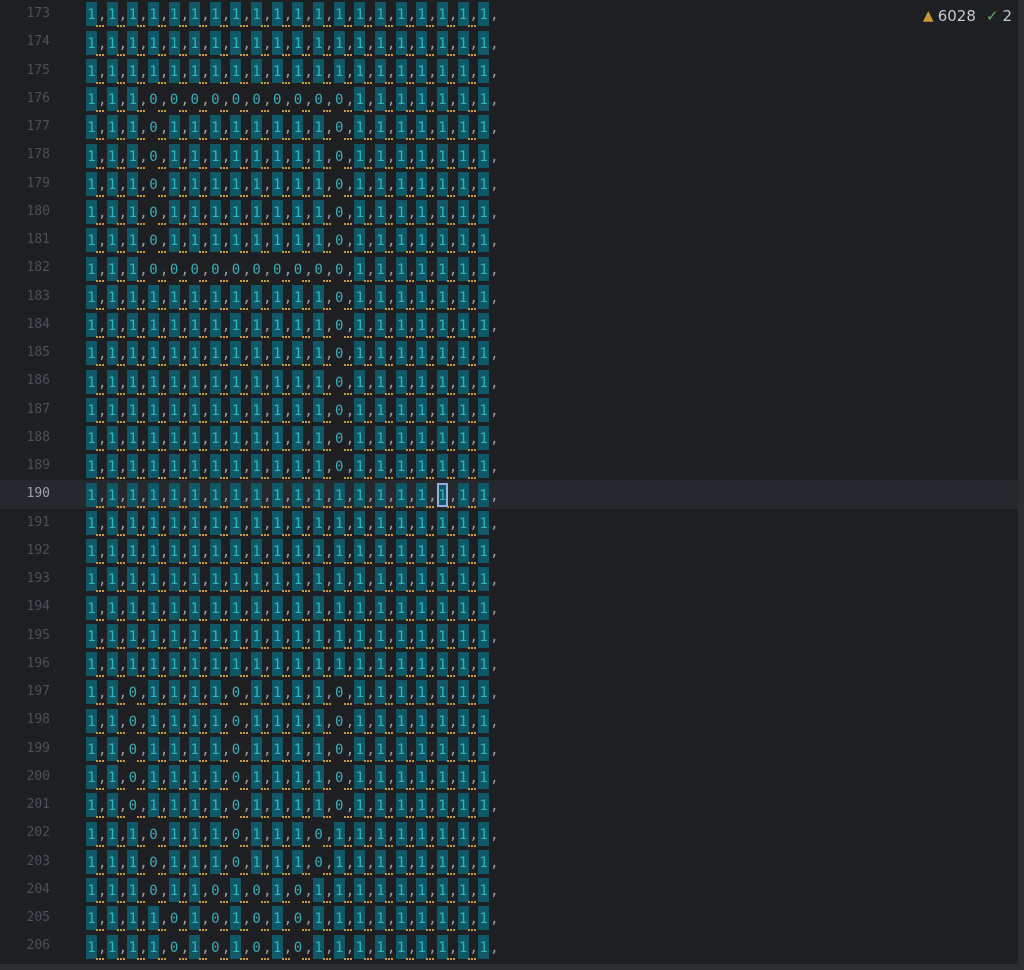  What do you see at coordinates (25, 579) in the screenshot?
I see `line-number: 193` at bounding box center [25, 579].